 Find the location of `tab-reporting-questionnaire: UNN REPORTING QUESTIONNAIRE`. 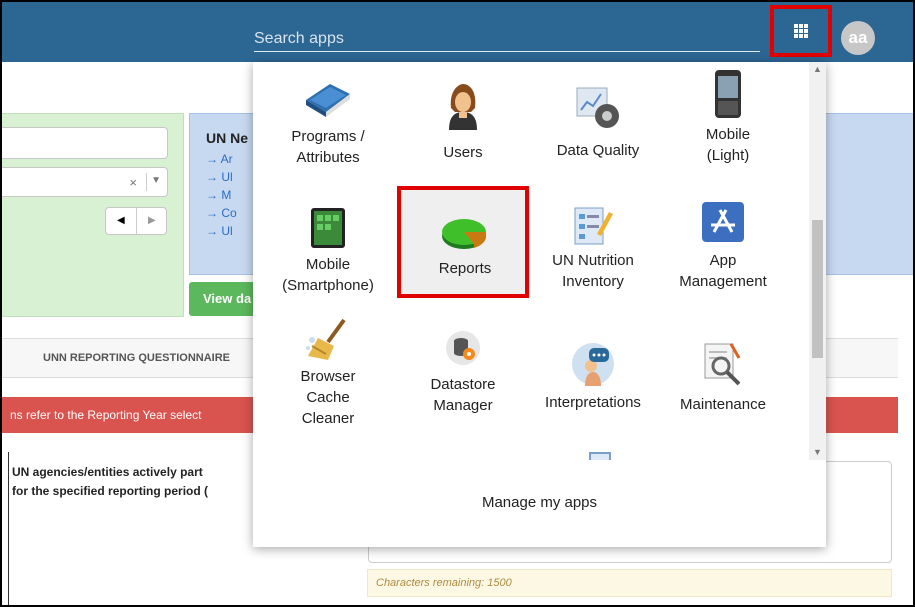

tab-reporting-questionnaire: UNN REPORTING QUESTIONNAIRE is located at coordinates (136, 358).